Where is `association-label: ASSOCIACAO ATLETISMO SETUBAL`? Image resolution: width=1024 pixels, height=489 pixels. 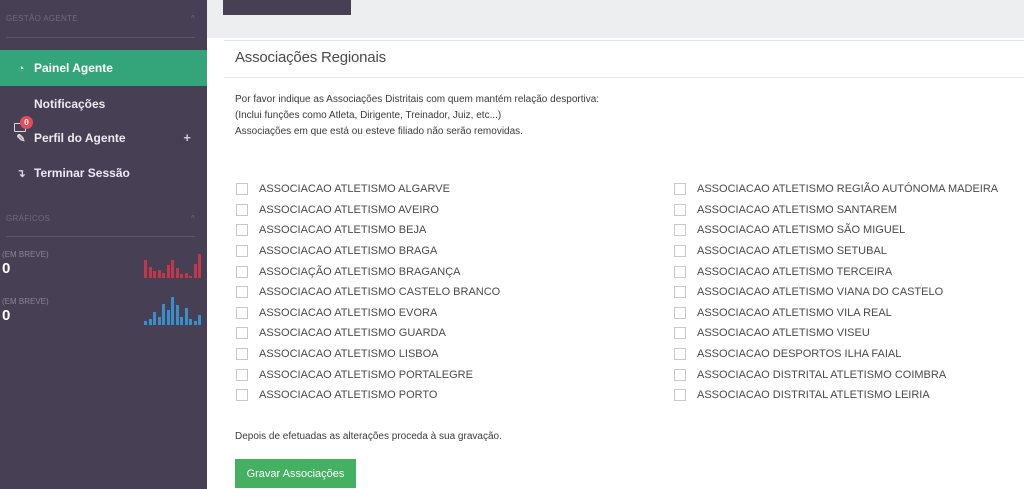 association-label: ASSOCIACAO ATLETISMO SETUBAL is located at coordinates (792, 251).